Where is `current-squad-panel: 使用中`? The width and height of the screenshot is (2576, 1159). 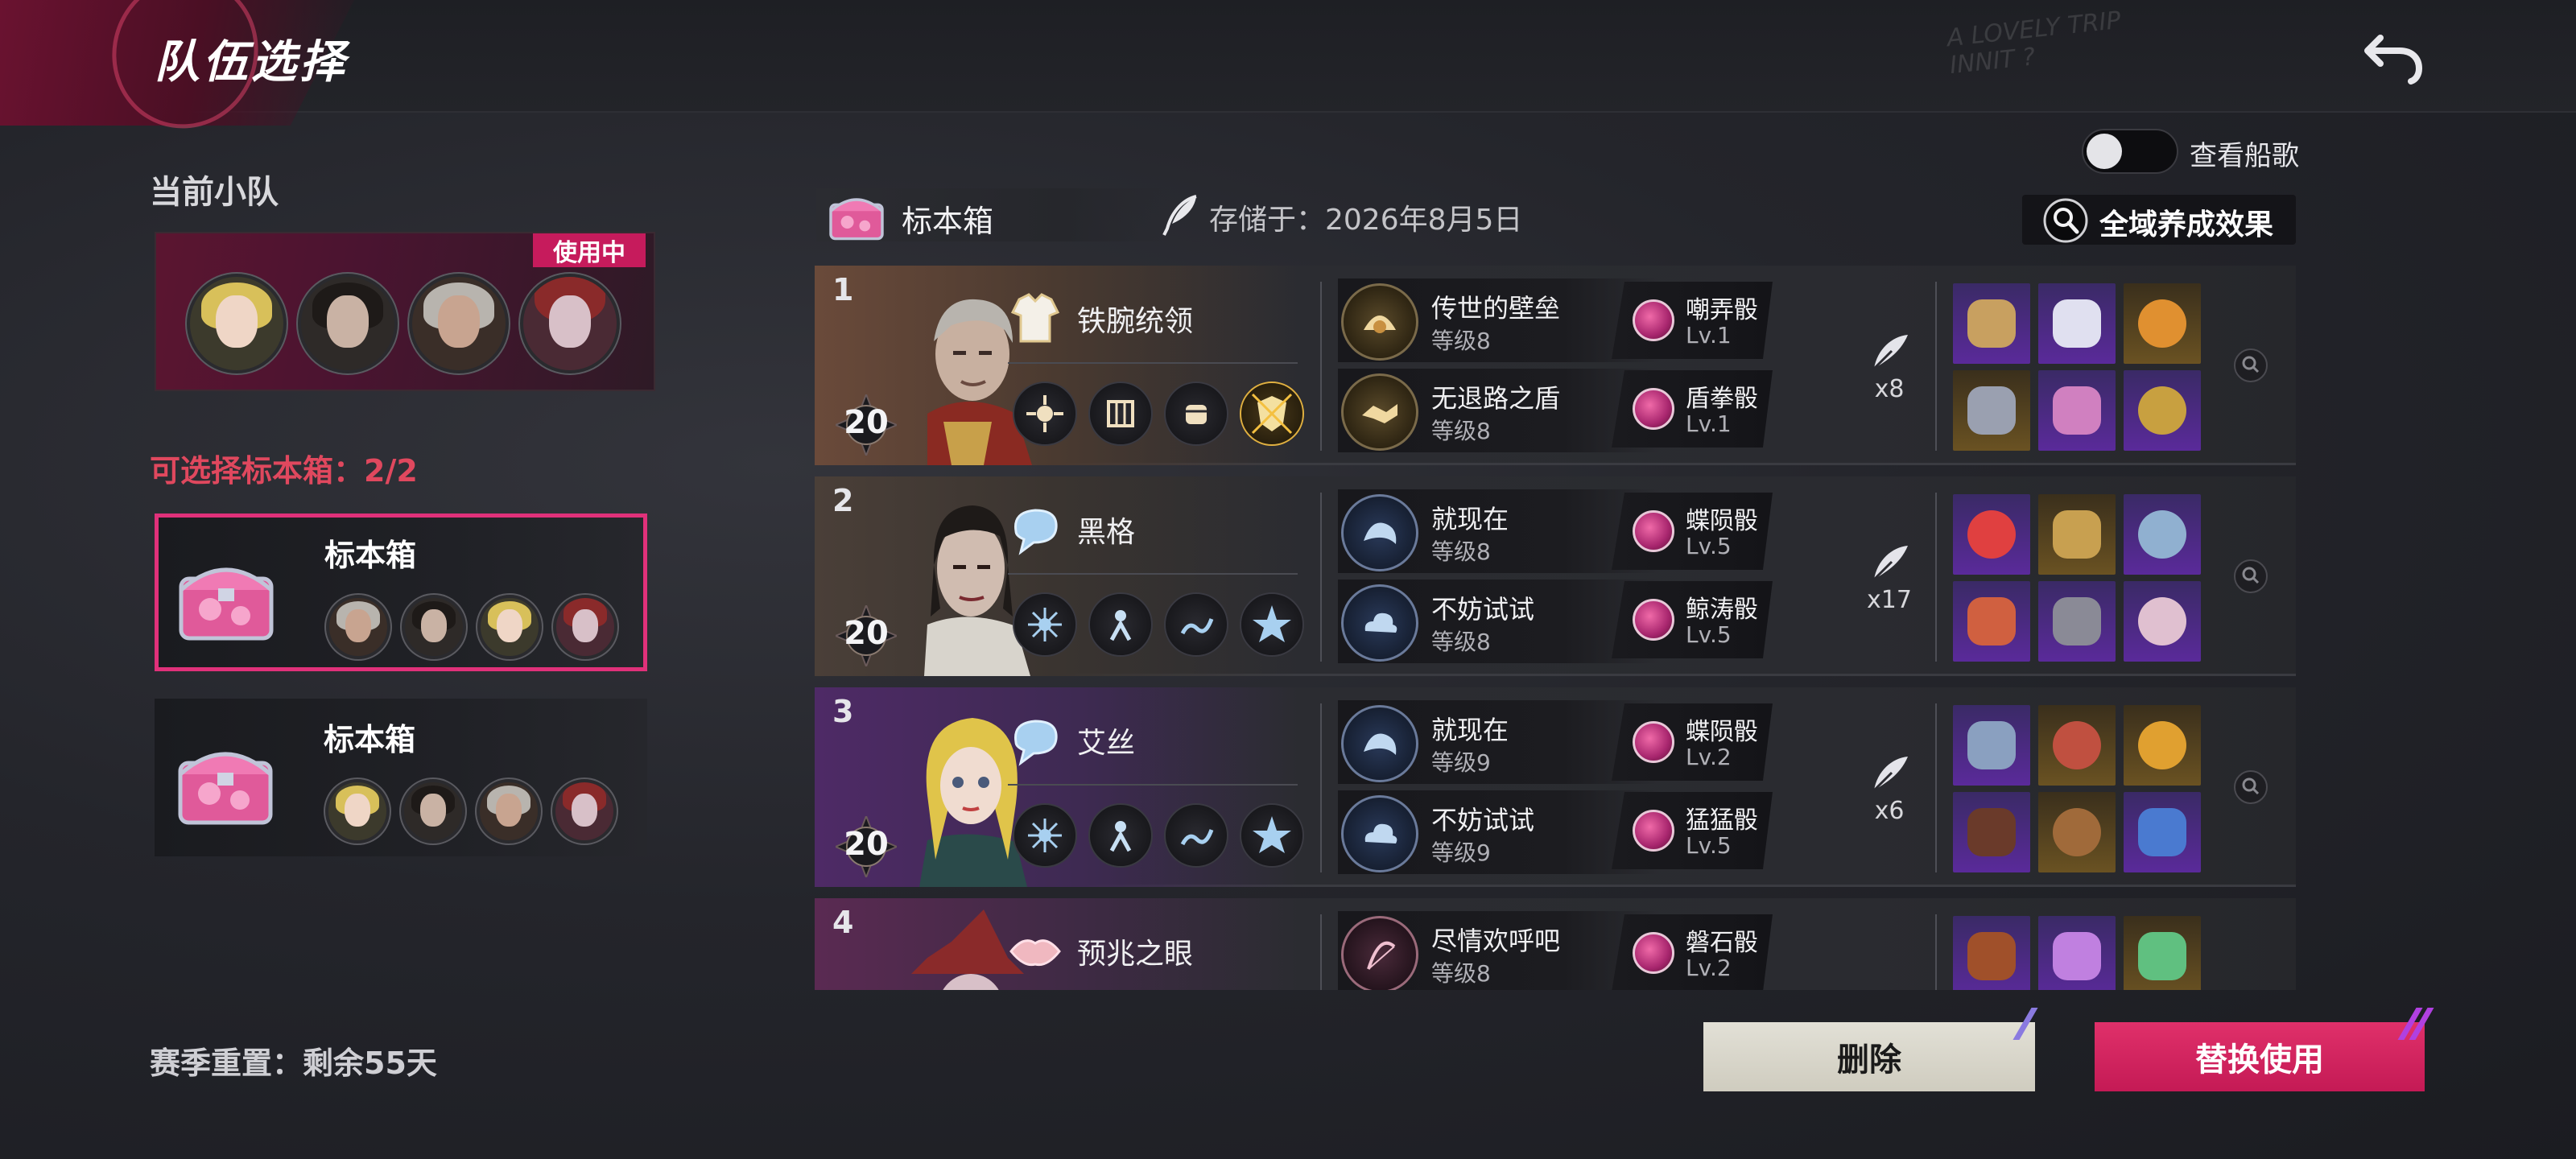 current-squad-panel: 使用中 is located at coordinates (405, 311).